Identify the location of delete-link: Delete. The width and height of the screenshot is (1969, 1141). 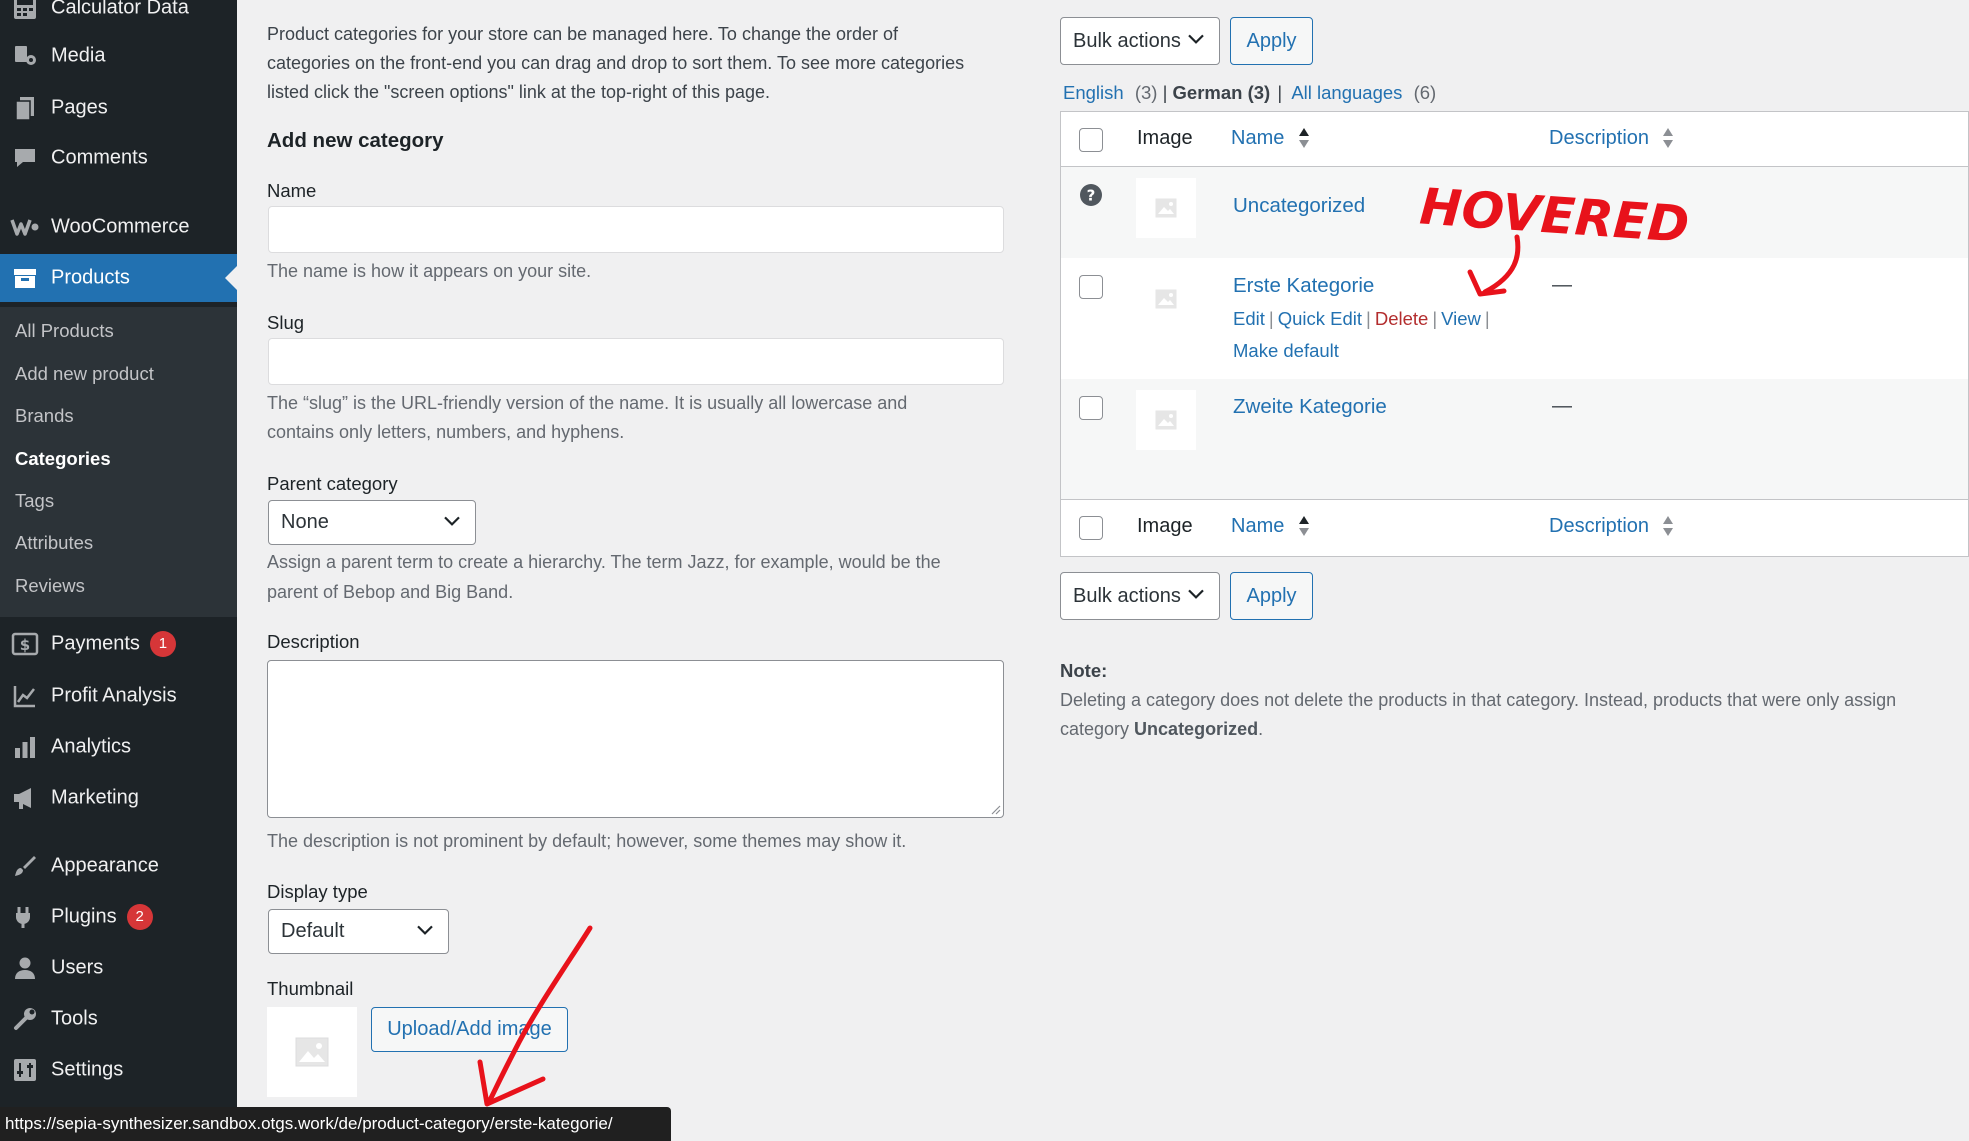
(1401, 318).